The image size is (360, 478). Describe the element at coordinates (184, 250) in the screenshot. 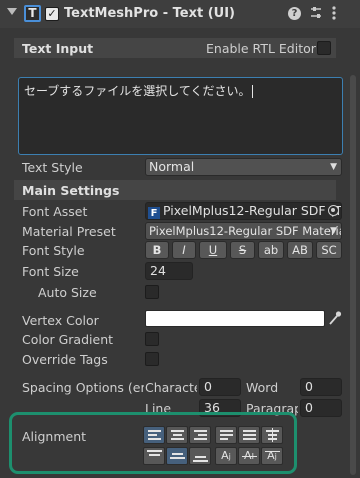

I see `font-style-italic-button: I` at that location.